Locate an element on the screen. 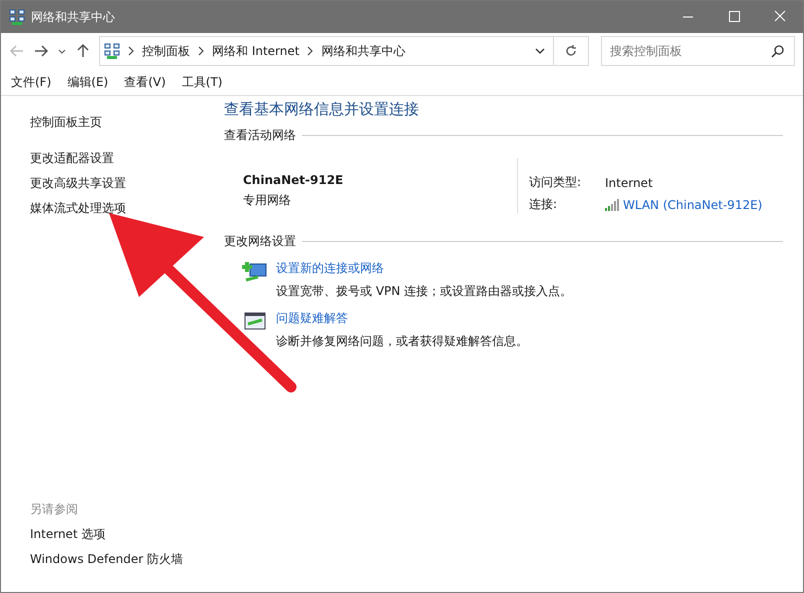  search-icon is located at coordinates (778, 51).